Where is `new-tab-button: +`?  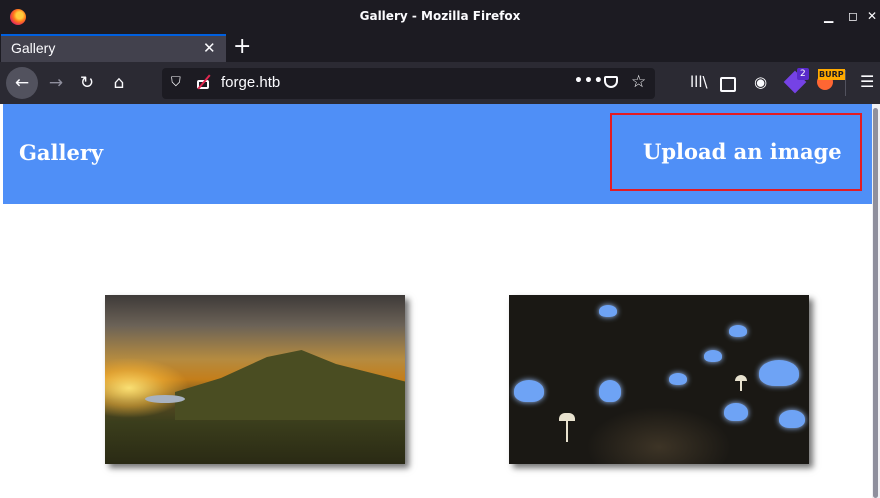
new-tab-button: + is located at coordinates (242, 47).